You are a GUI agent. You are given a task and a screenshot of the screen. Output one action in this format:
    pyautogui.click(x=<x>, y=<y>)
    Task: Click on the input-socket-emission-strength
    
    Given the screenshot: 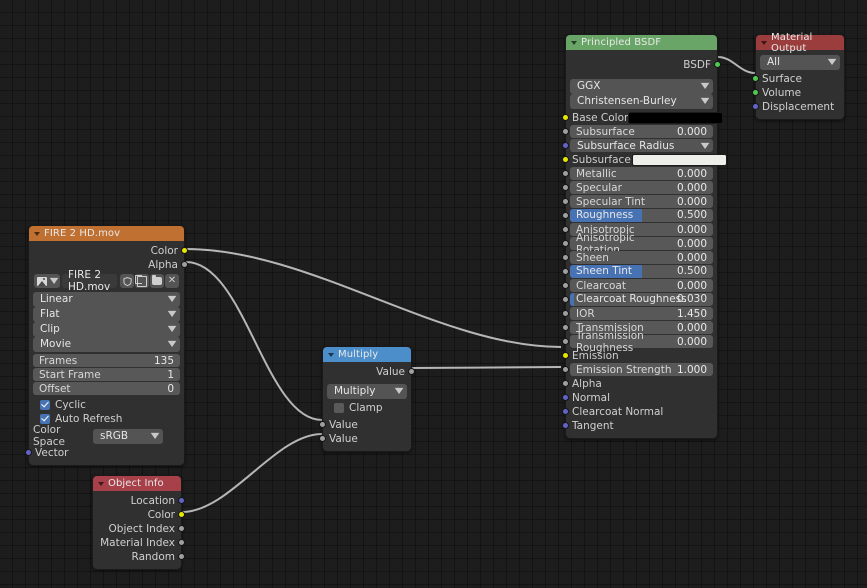 What is the action you would take?
    pyautogui.click(x=565, y=369)
    